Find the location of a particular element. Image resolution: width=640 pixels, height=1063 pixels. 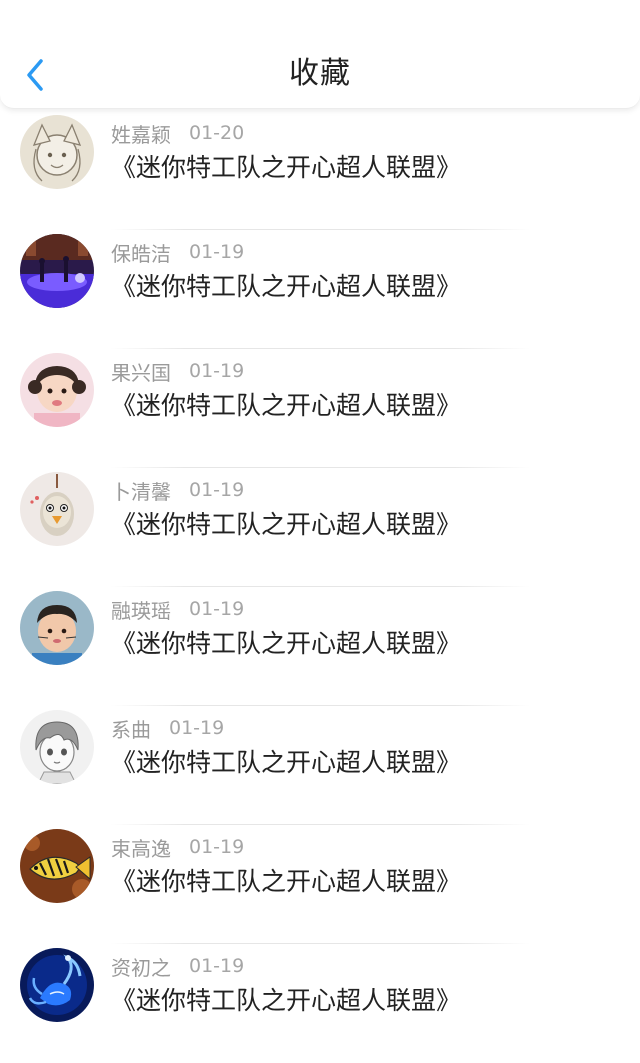

user-name: 融瑛瑶 is located at coordinates (141, 610).